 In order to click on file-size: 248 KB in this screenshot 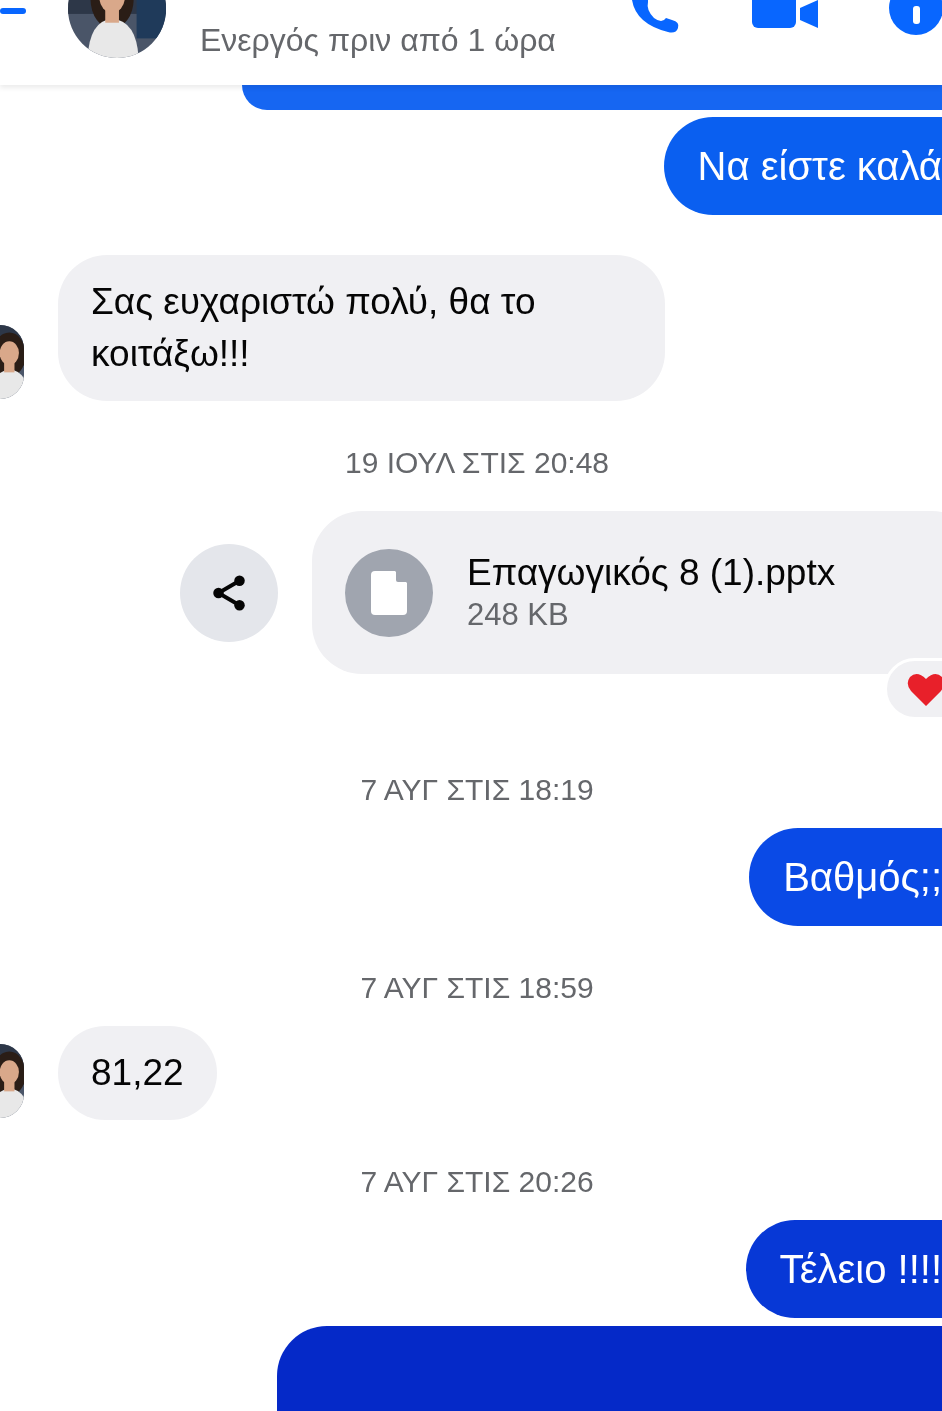, I will do `click(518, 614)`.